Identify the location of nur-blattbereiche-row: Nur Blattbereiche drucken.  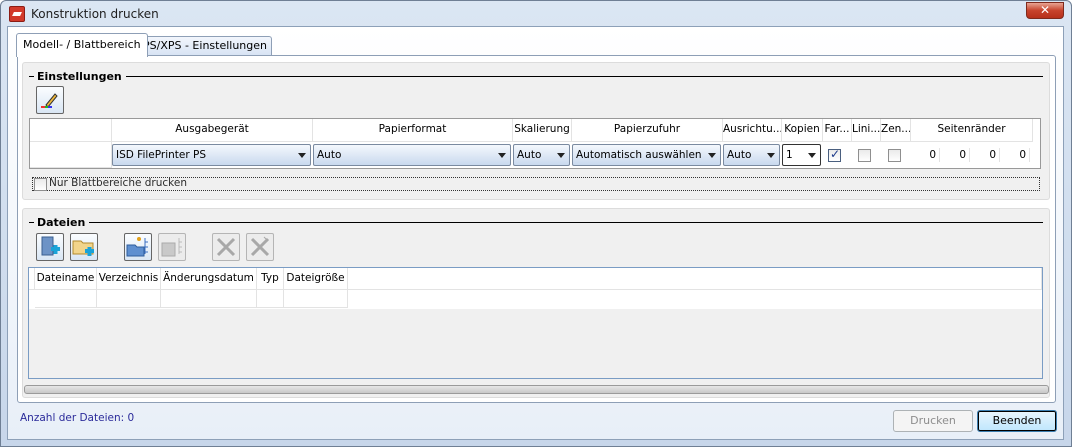
(536, 184).